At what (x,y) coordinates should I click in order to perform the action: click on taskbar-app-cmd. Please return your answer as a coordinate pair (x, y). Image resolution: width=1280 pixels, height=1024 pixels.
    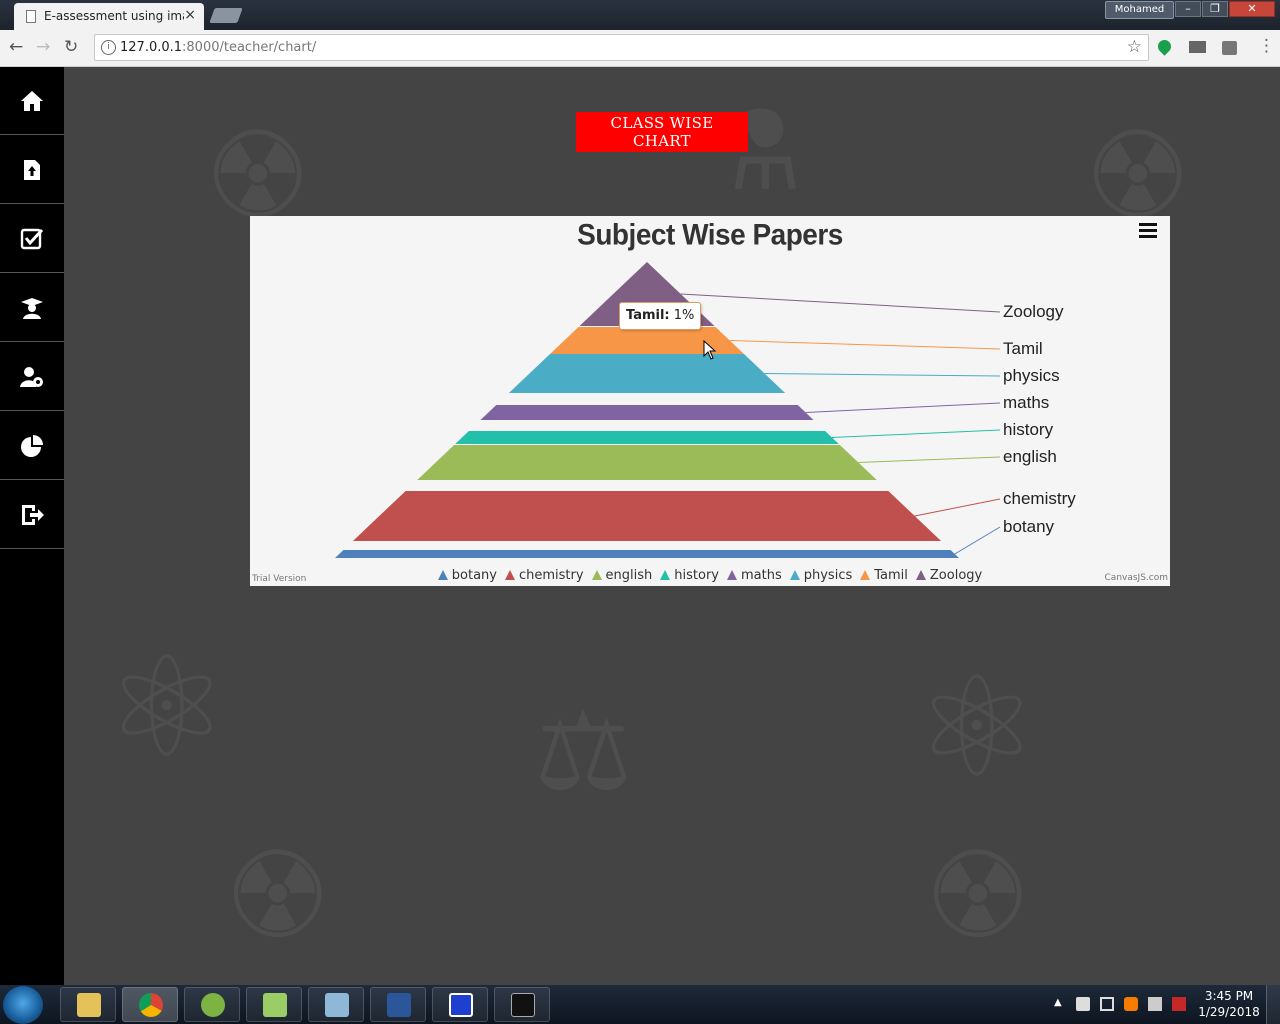
    Looking at the image, I should click on (522, 1004).